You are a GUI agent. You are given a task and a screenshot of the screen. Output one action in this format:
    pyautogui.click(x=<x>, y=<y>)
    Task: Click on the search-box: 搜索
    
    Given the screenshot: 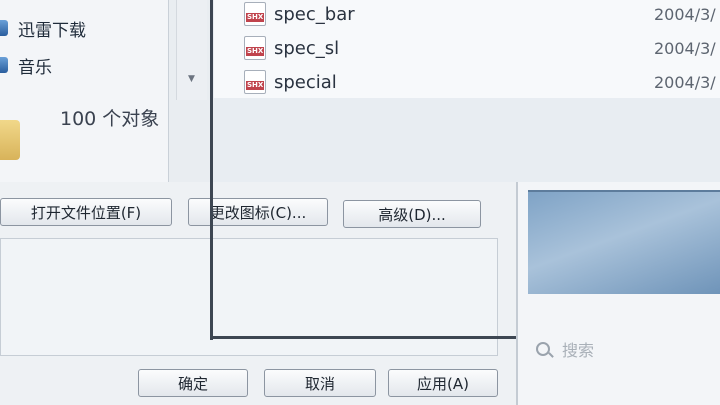 What is the action you would take?
    pyautogui.click(x=624, y=349)
    